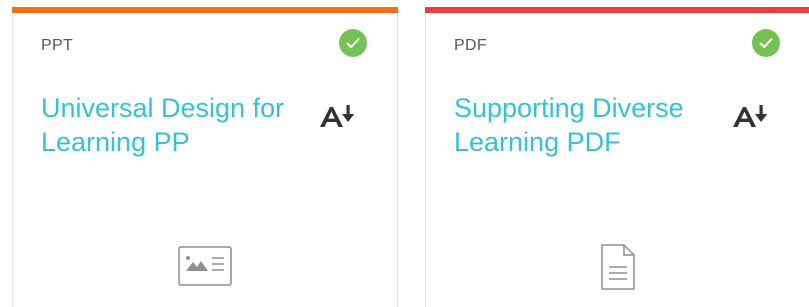  Describe the element at coordinates (57, 45) in the screenshot. I see `file-type-label: PPT` at that location.